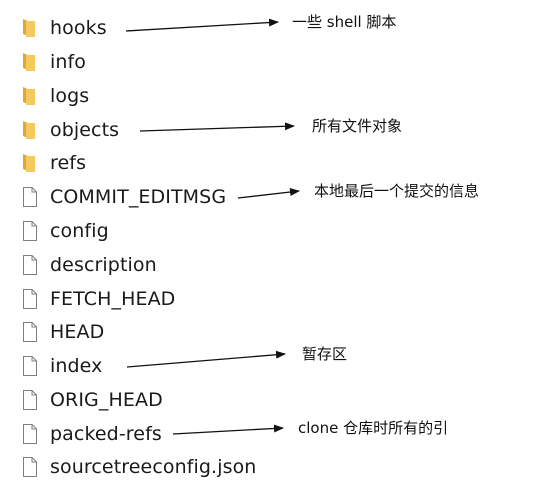 The width and height of the screenshot is (560, 494). I want to click on annotation-hooks: 一些 shell 脚本, so click(344, 22).